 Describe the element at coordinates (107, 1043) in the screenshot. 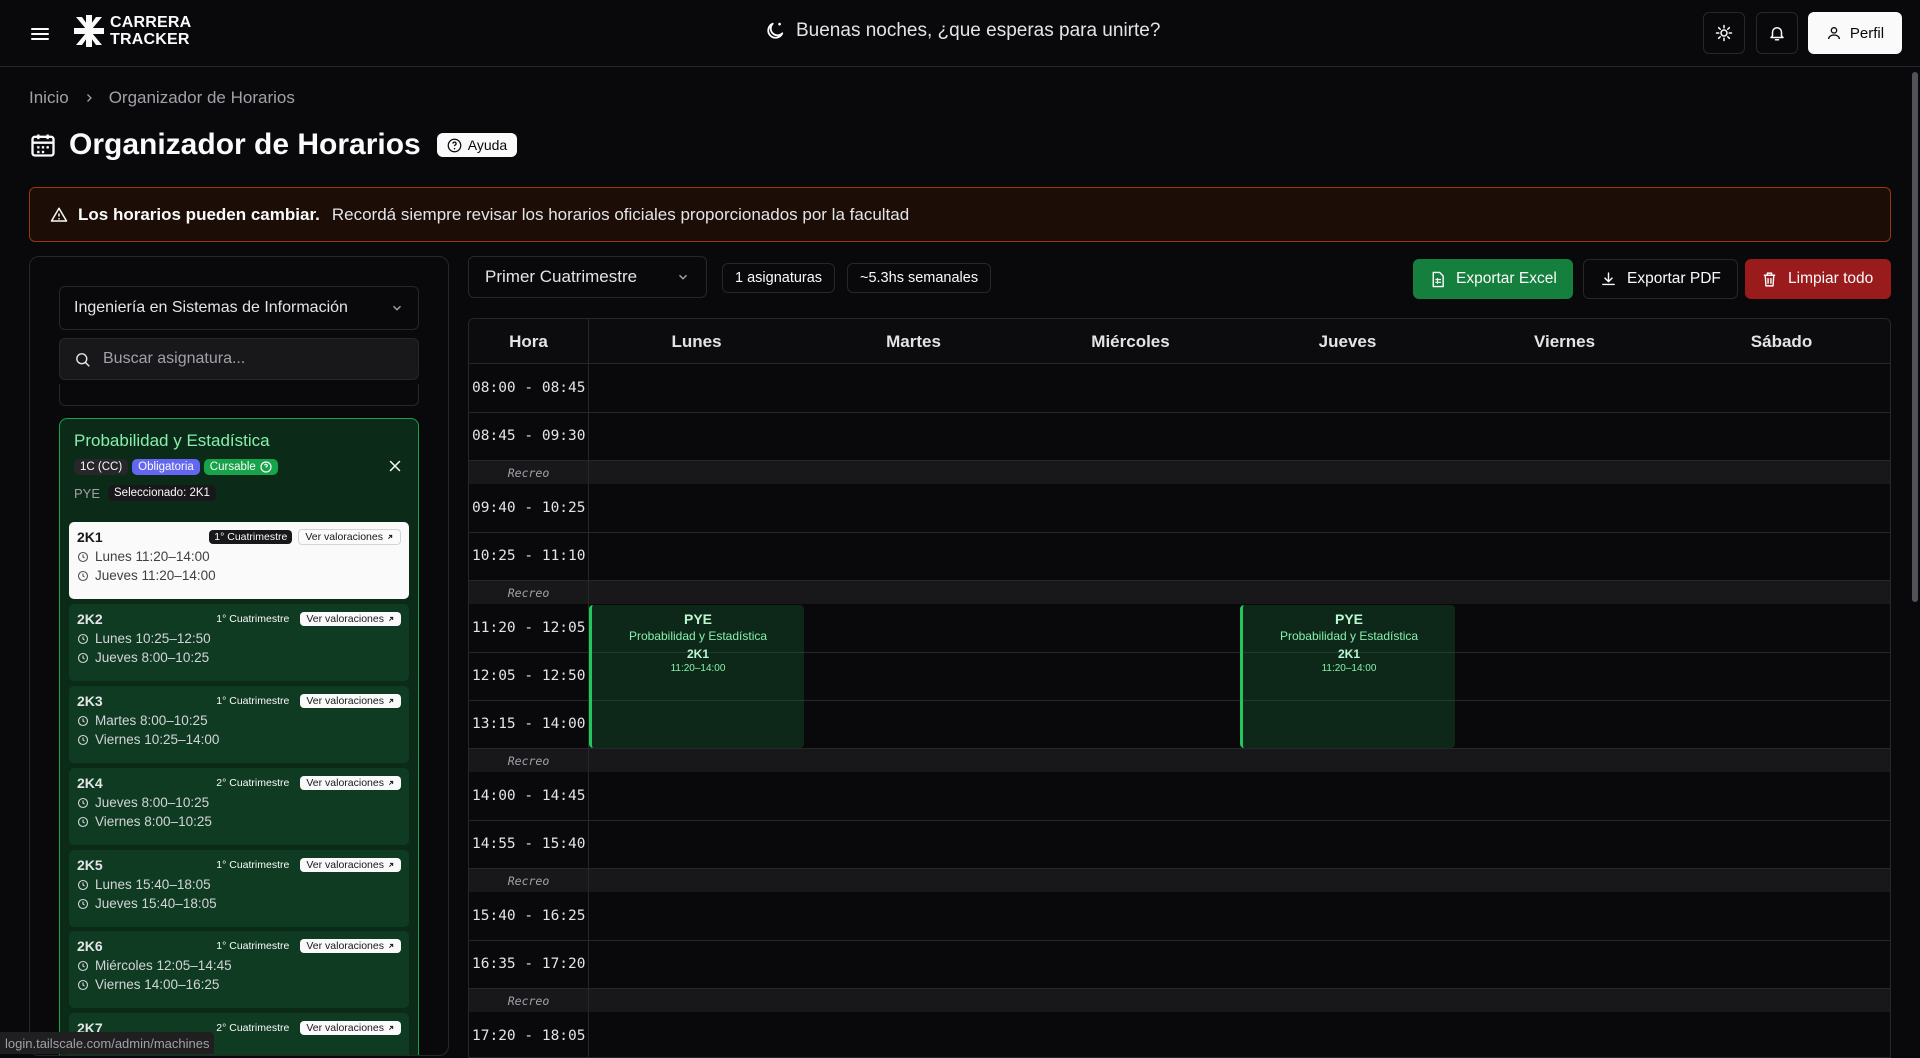

I see `status-bar-url: login.tailscale.com/admin/machines` at that location.